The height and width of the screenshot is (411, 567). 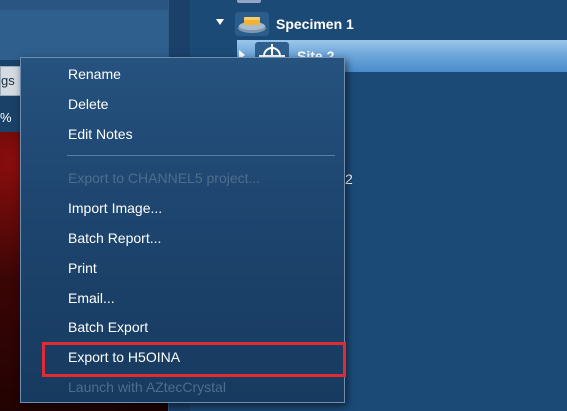 I want to click on menu-item-edit-notes: Edit Notes, so click(x=182, y=134).